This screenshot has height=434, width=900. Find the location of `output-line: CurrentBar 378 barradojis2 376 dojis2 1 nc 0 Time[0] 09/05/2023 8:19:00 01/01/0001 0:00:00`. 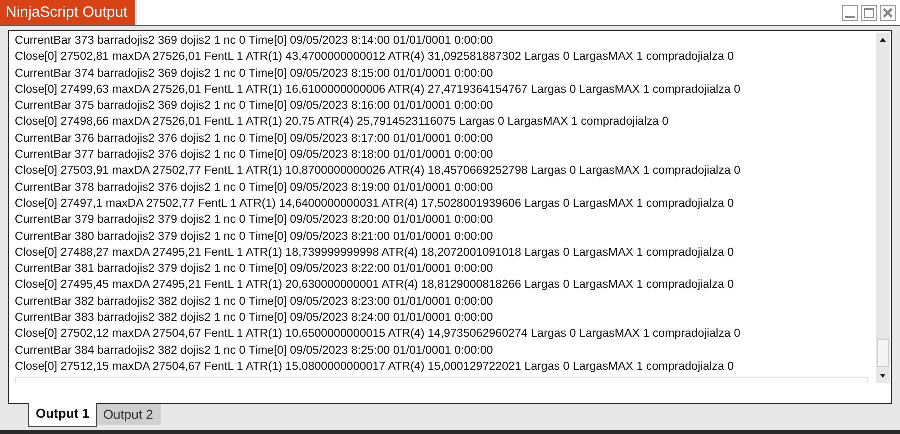

output-line: CurrentBar 378 barradojis2 376 dojis2 1 nc 0 Time[0] 09/05/2023 8:19:00 01/01/0001 0:00:00 is located at coordinates (254, 188).